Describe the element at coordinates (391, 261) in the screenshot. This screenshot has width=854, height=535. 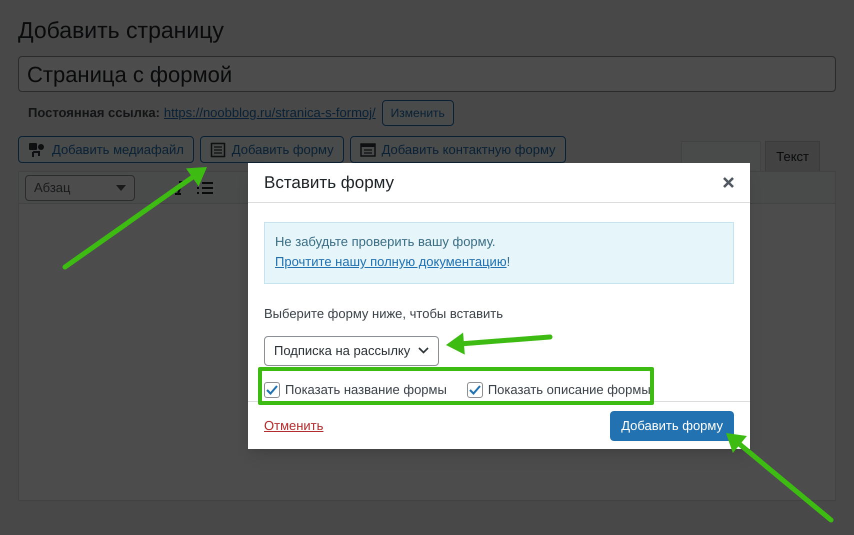
I see `documentation-link: Прочтите нашу полную документацию` at that location.